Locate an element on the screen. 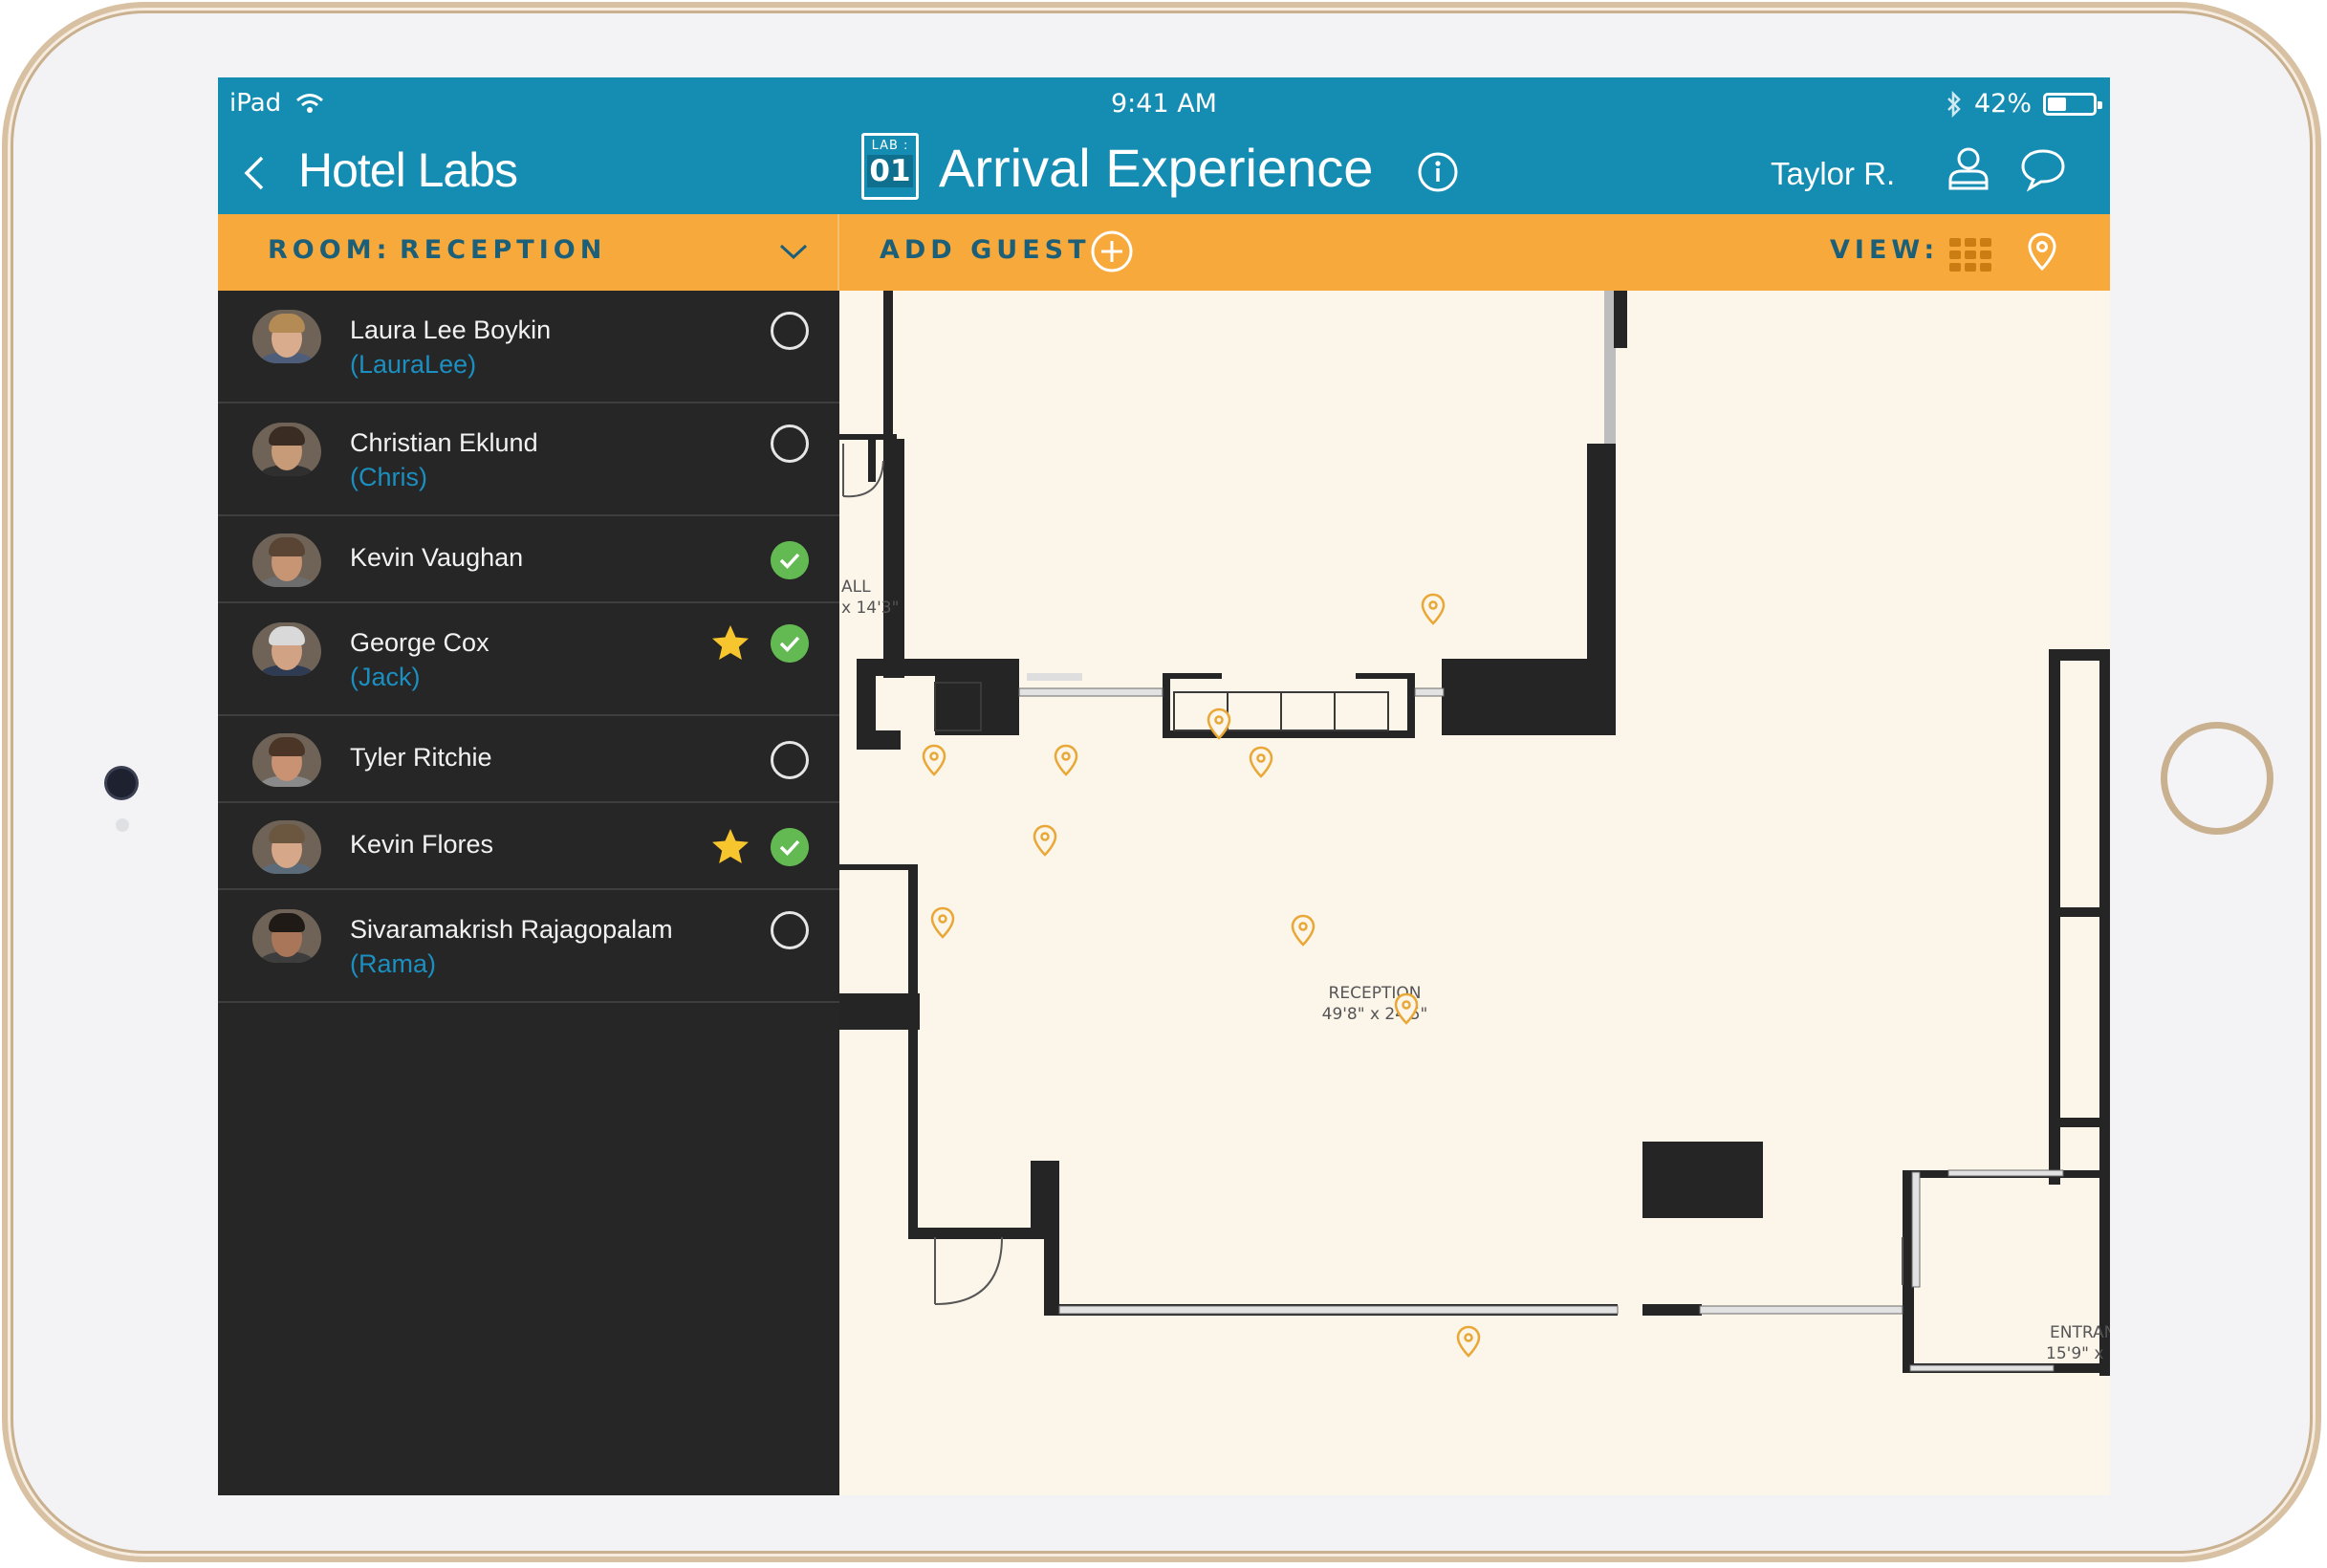 Image resolution: width=2327 pixels, height=1568 pixels. page-title: Arrival Experience is located at coordinates (1156, 168).